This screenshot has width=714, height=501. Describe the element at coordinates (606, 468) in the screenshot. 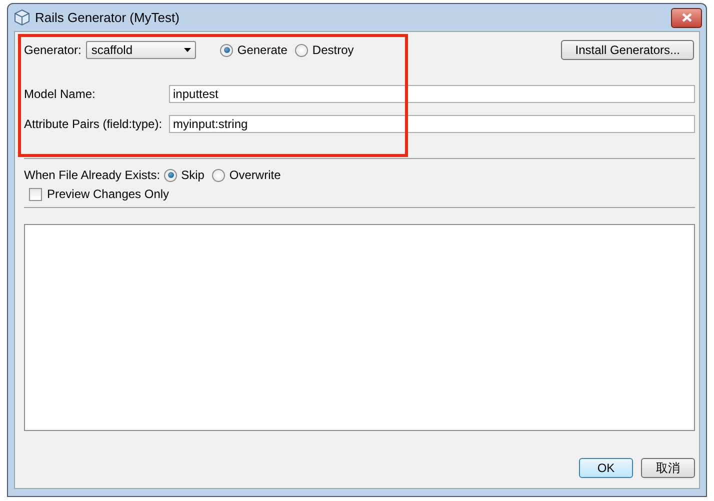

I see `dialog-button: OK` at that location.